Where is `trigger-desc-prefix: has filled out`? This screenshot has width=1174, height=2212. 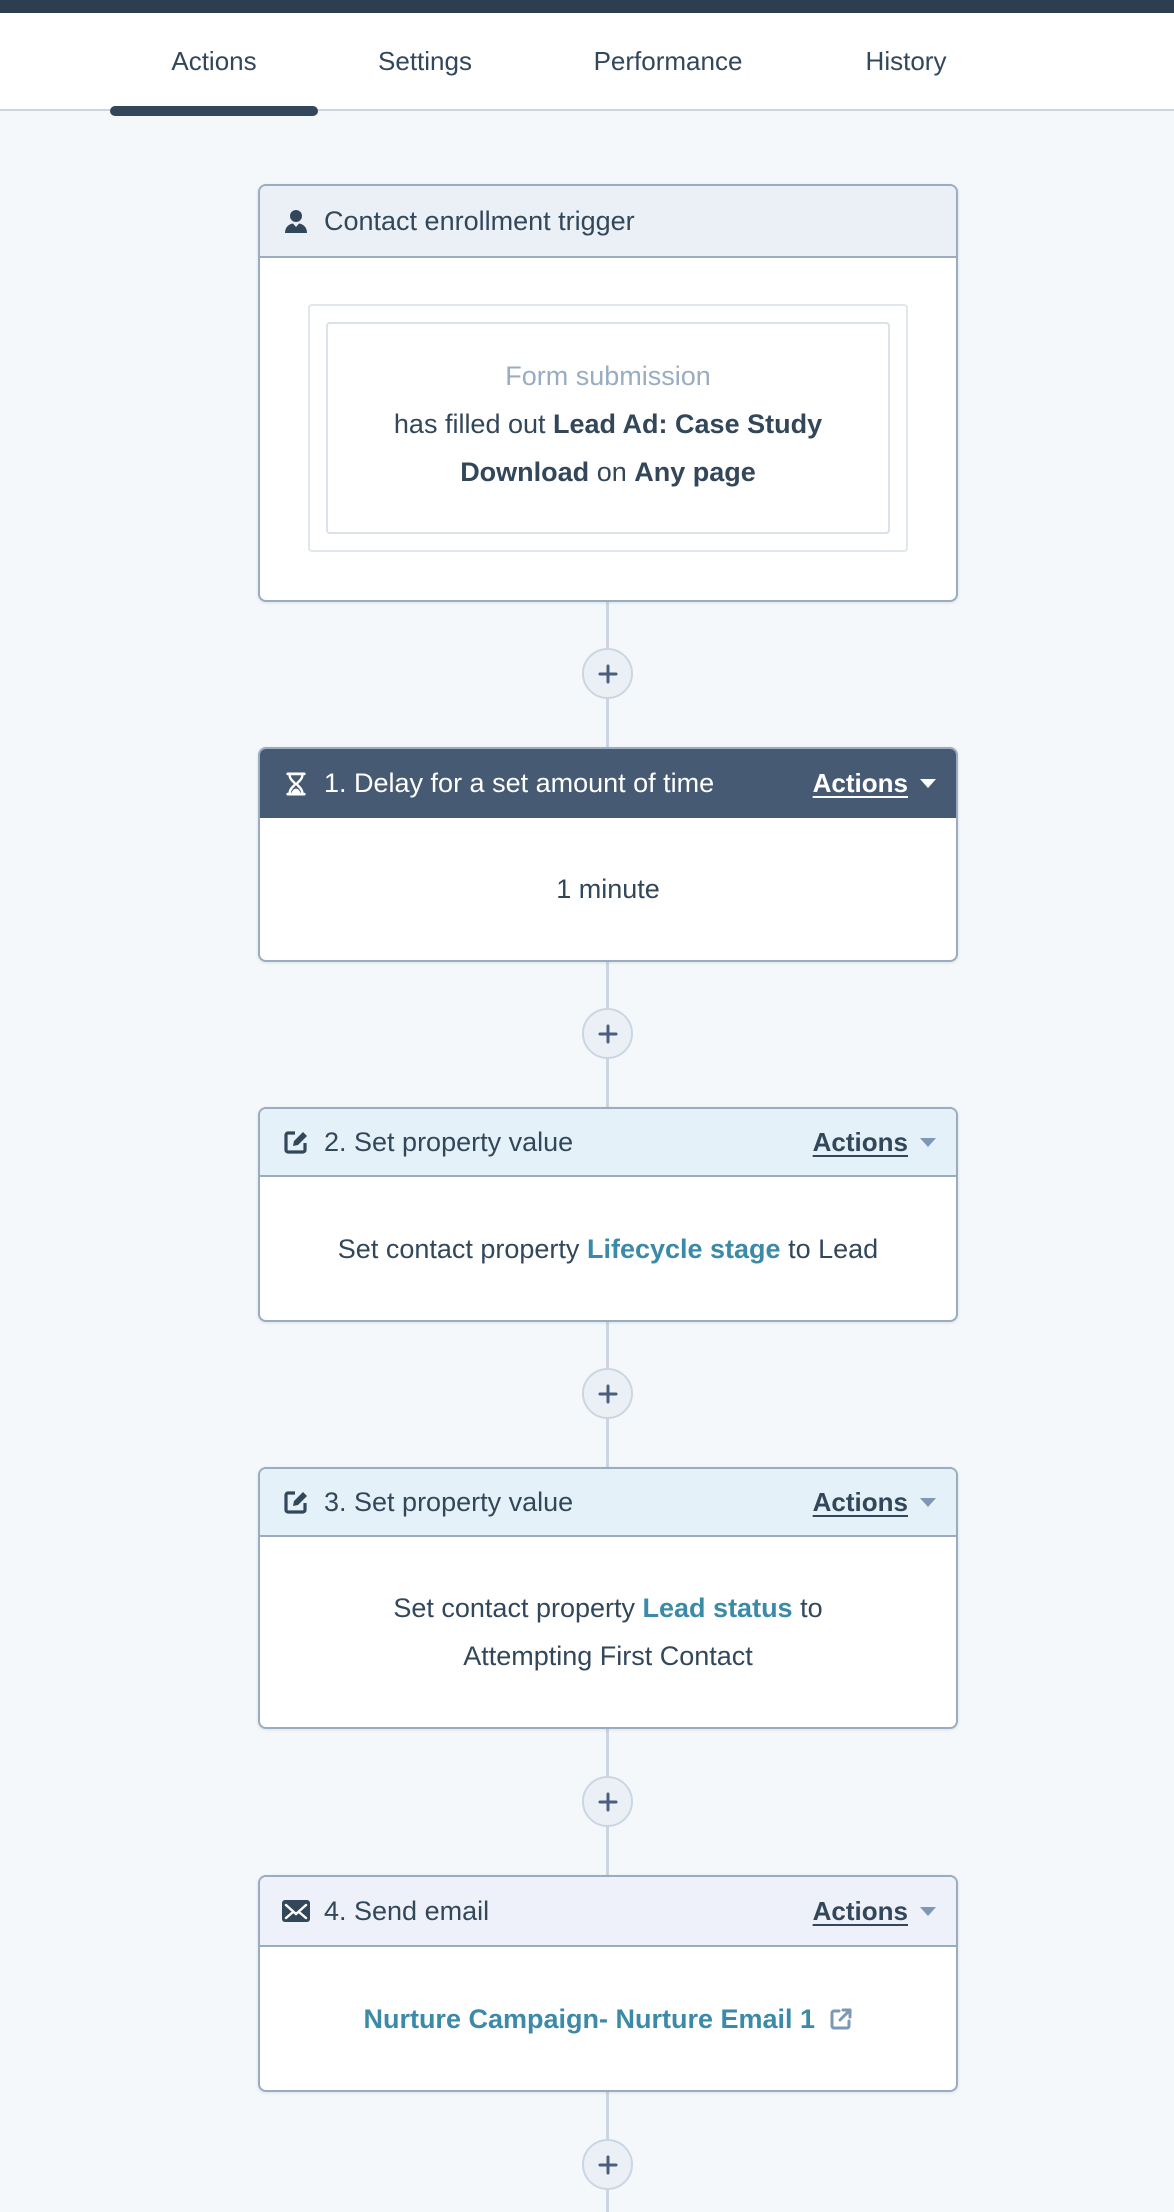 trigger-desc-prefix: has filled out is located at coordinates (469, 423).